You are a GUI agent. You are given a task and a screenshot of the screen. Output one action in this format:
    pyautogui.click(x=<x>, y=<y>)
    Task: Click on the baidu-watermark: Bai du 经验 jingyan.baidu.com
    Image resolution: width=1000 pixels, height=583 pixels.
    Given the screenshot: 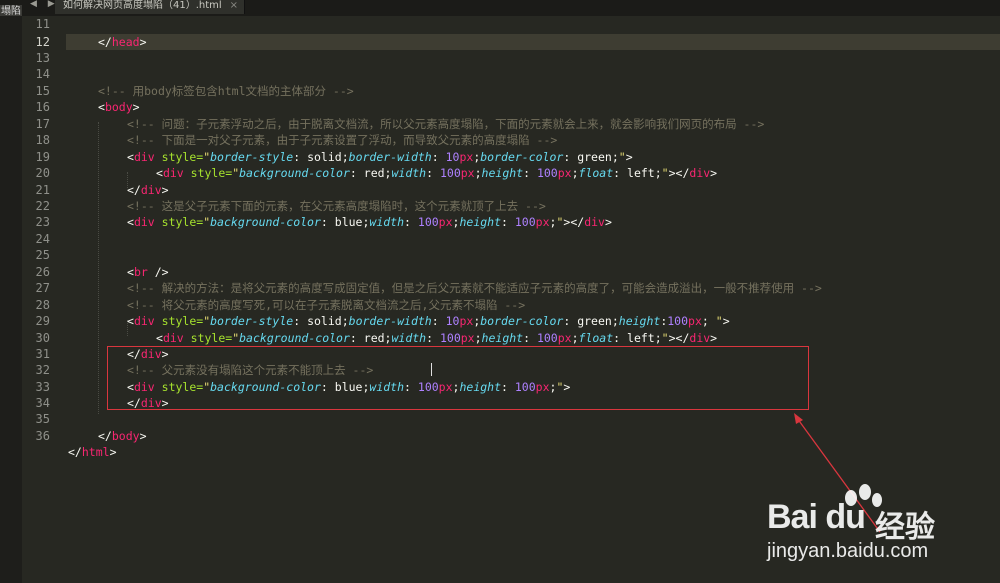 What is the action you would take?
    pyautogui.click(x=880, y=528)
    